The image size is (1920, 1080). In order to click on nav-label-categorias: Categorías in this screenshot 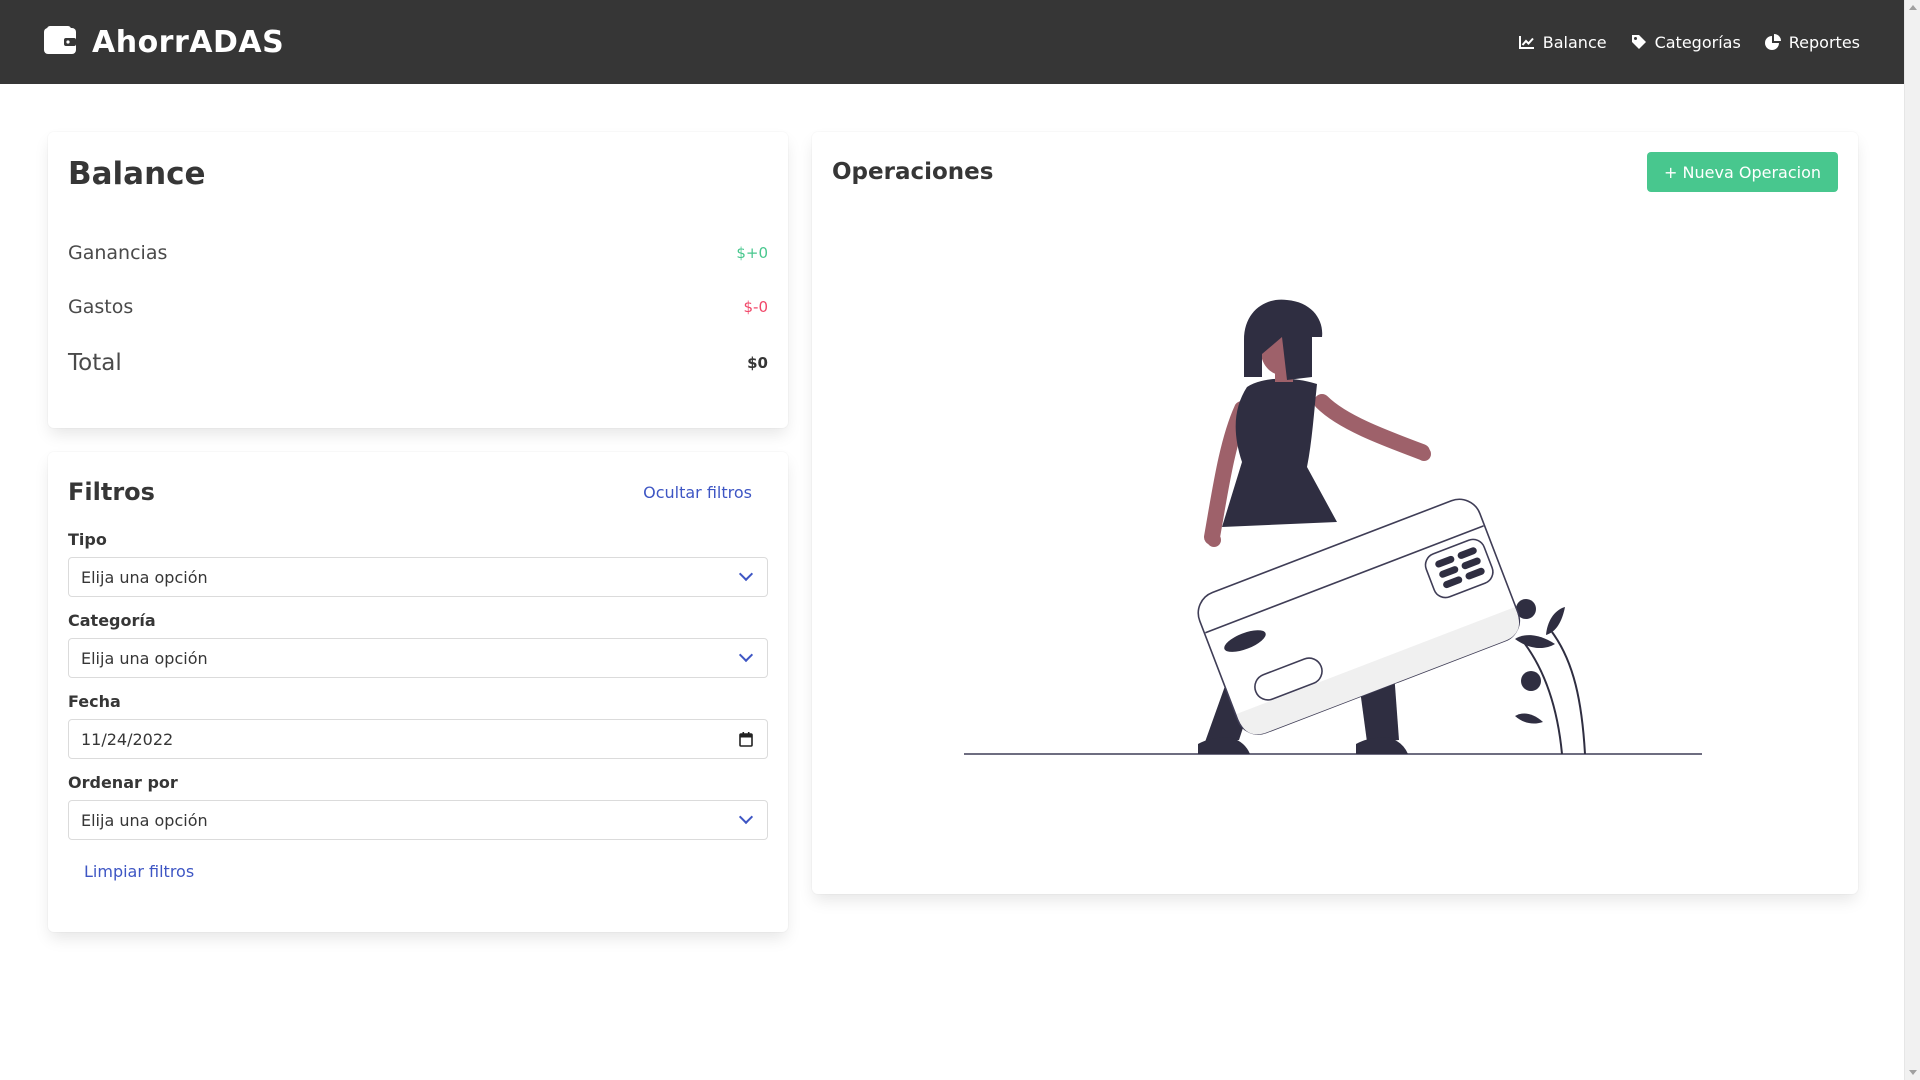, I will do `click(1697, 42)`.